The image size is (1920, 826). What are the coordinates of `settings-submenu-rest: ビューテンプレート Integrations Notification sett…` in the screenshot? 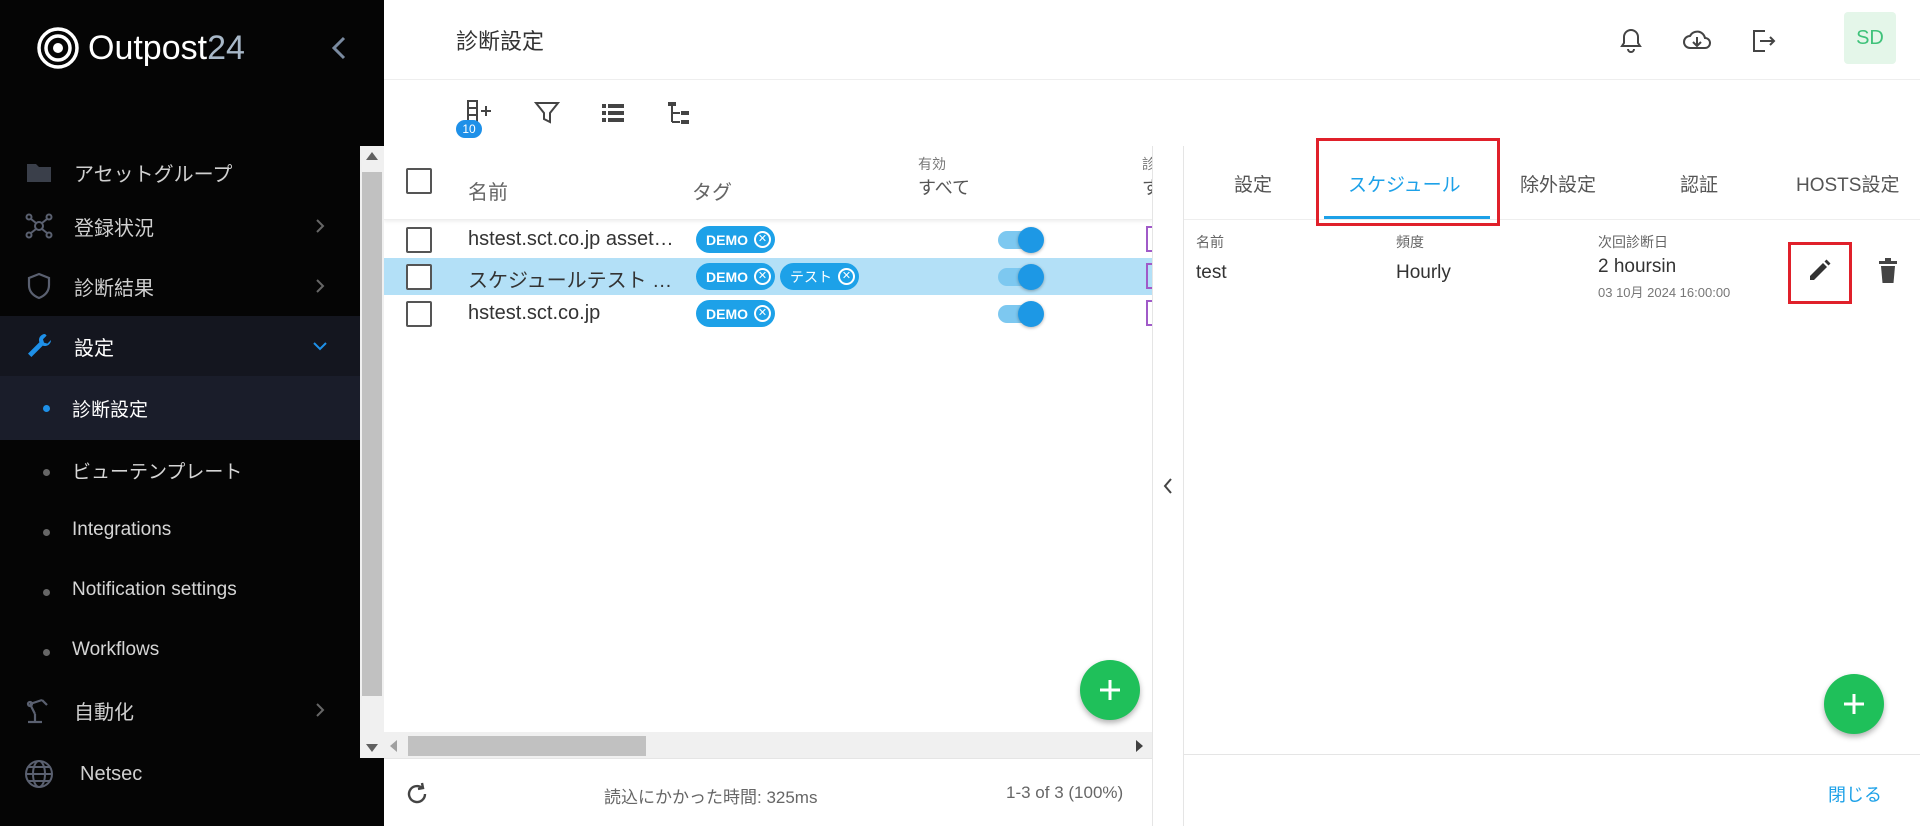 It's located at (192, 560).